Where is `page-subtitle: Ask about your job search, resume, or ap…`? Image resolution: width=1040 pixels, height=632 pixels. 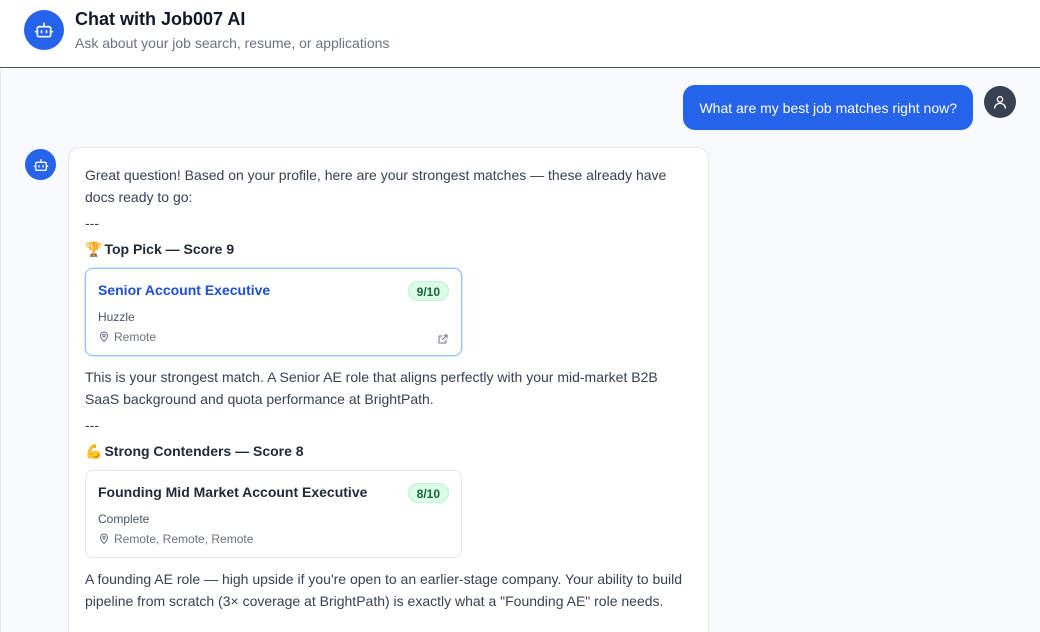
page-subtitle: Ask about your job search, resume, or ap… is located at coordinates (232, 43).